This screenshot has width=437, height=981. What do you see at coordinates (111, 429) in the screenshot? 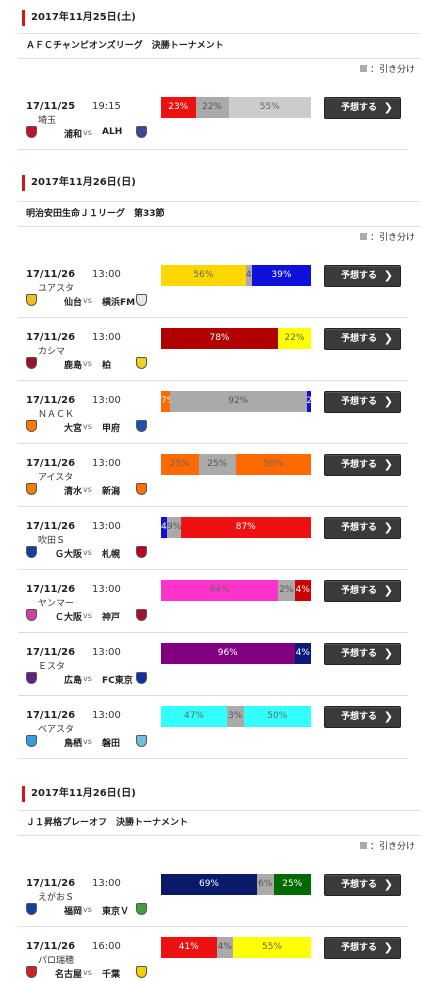
I see `away-team-name: 甲府` at bounding box center [111, 429].